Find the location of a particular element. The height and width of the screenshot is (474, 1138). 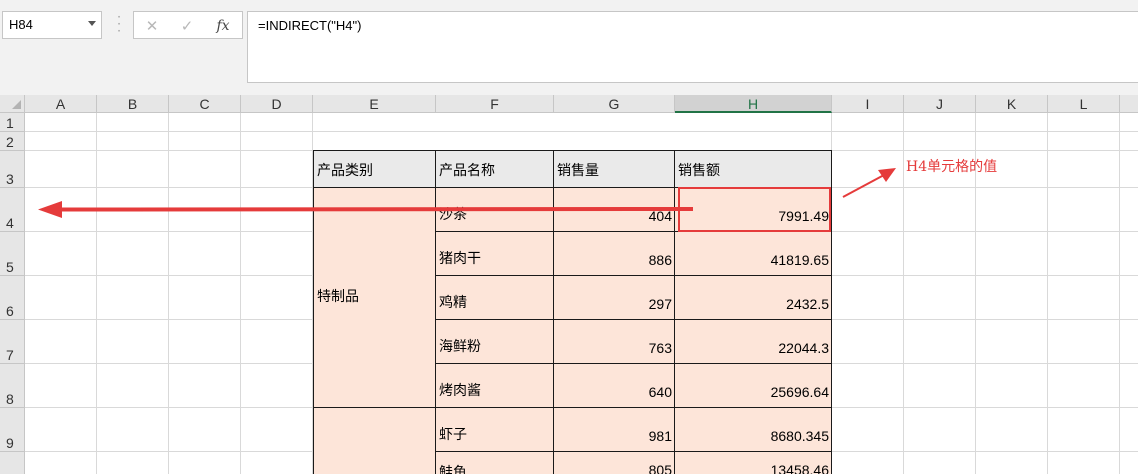

arrow-right-line is located at coordinates (863, 186).